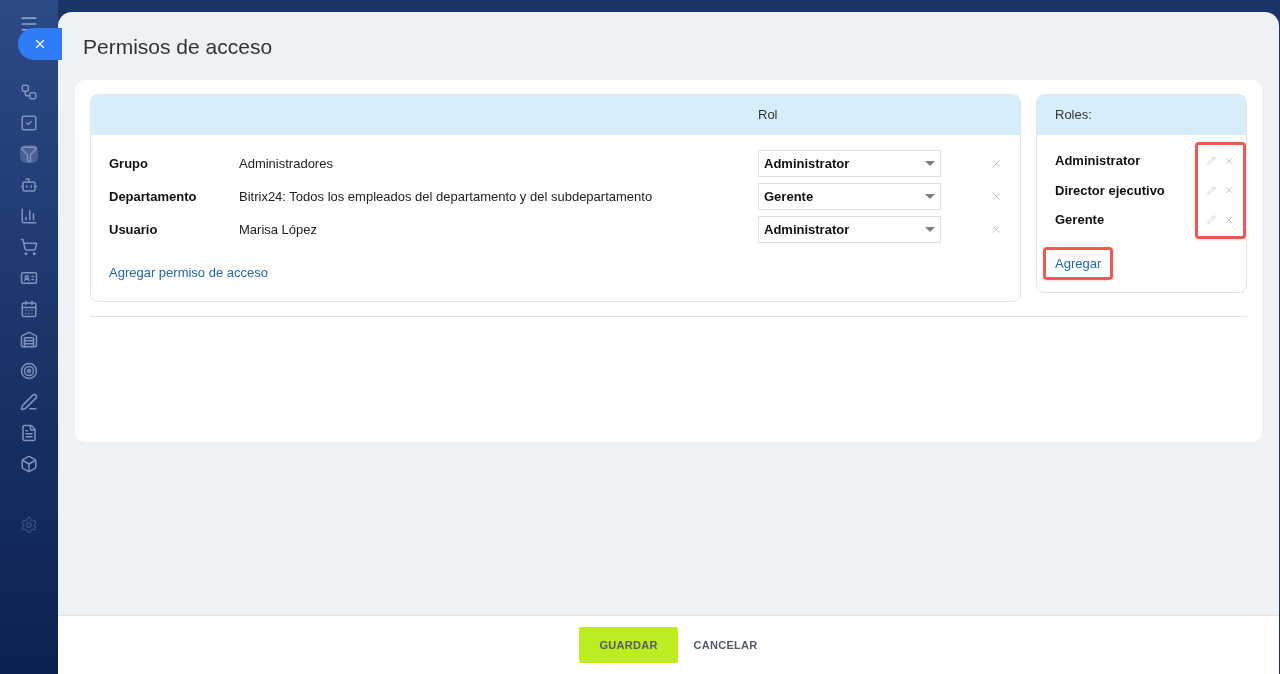 The width and height of the screenshot is (1280, 674). What do you see at coordinates (1110, 190) in the screenshot?
I see `role-name: Director ejecutivo` at bounding box center [1110, 190].